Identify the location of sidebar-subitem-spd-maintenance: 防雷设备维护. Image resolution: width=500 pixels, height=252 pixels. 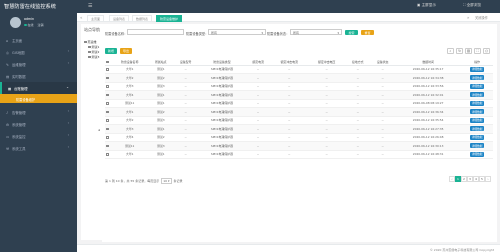
(38, 98).